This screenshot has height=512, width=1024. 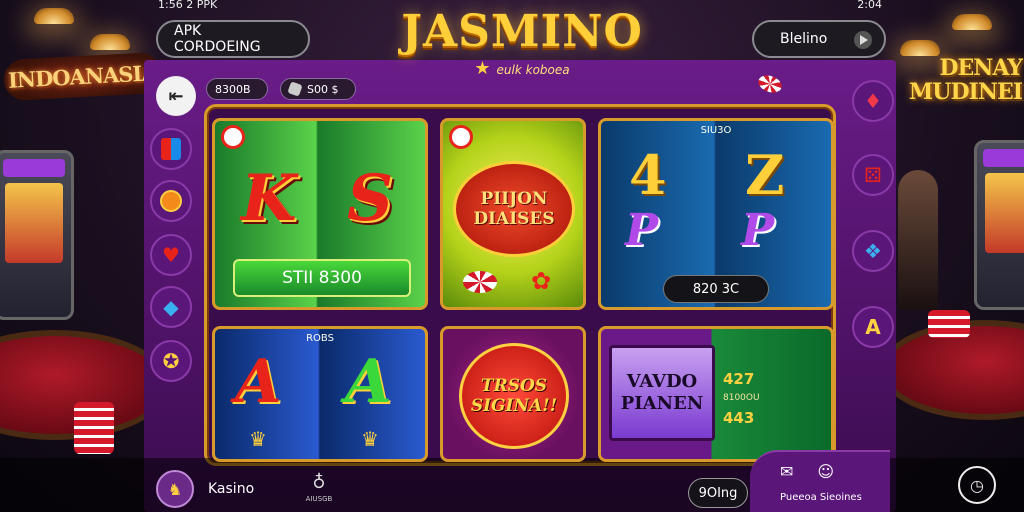 I want to click on menu-icon: ⇤, so click(x=176, y=96).